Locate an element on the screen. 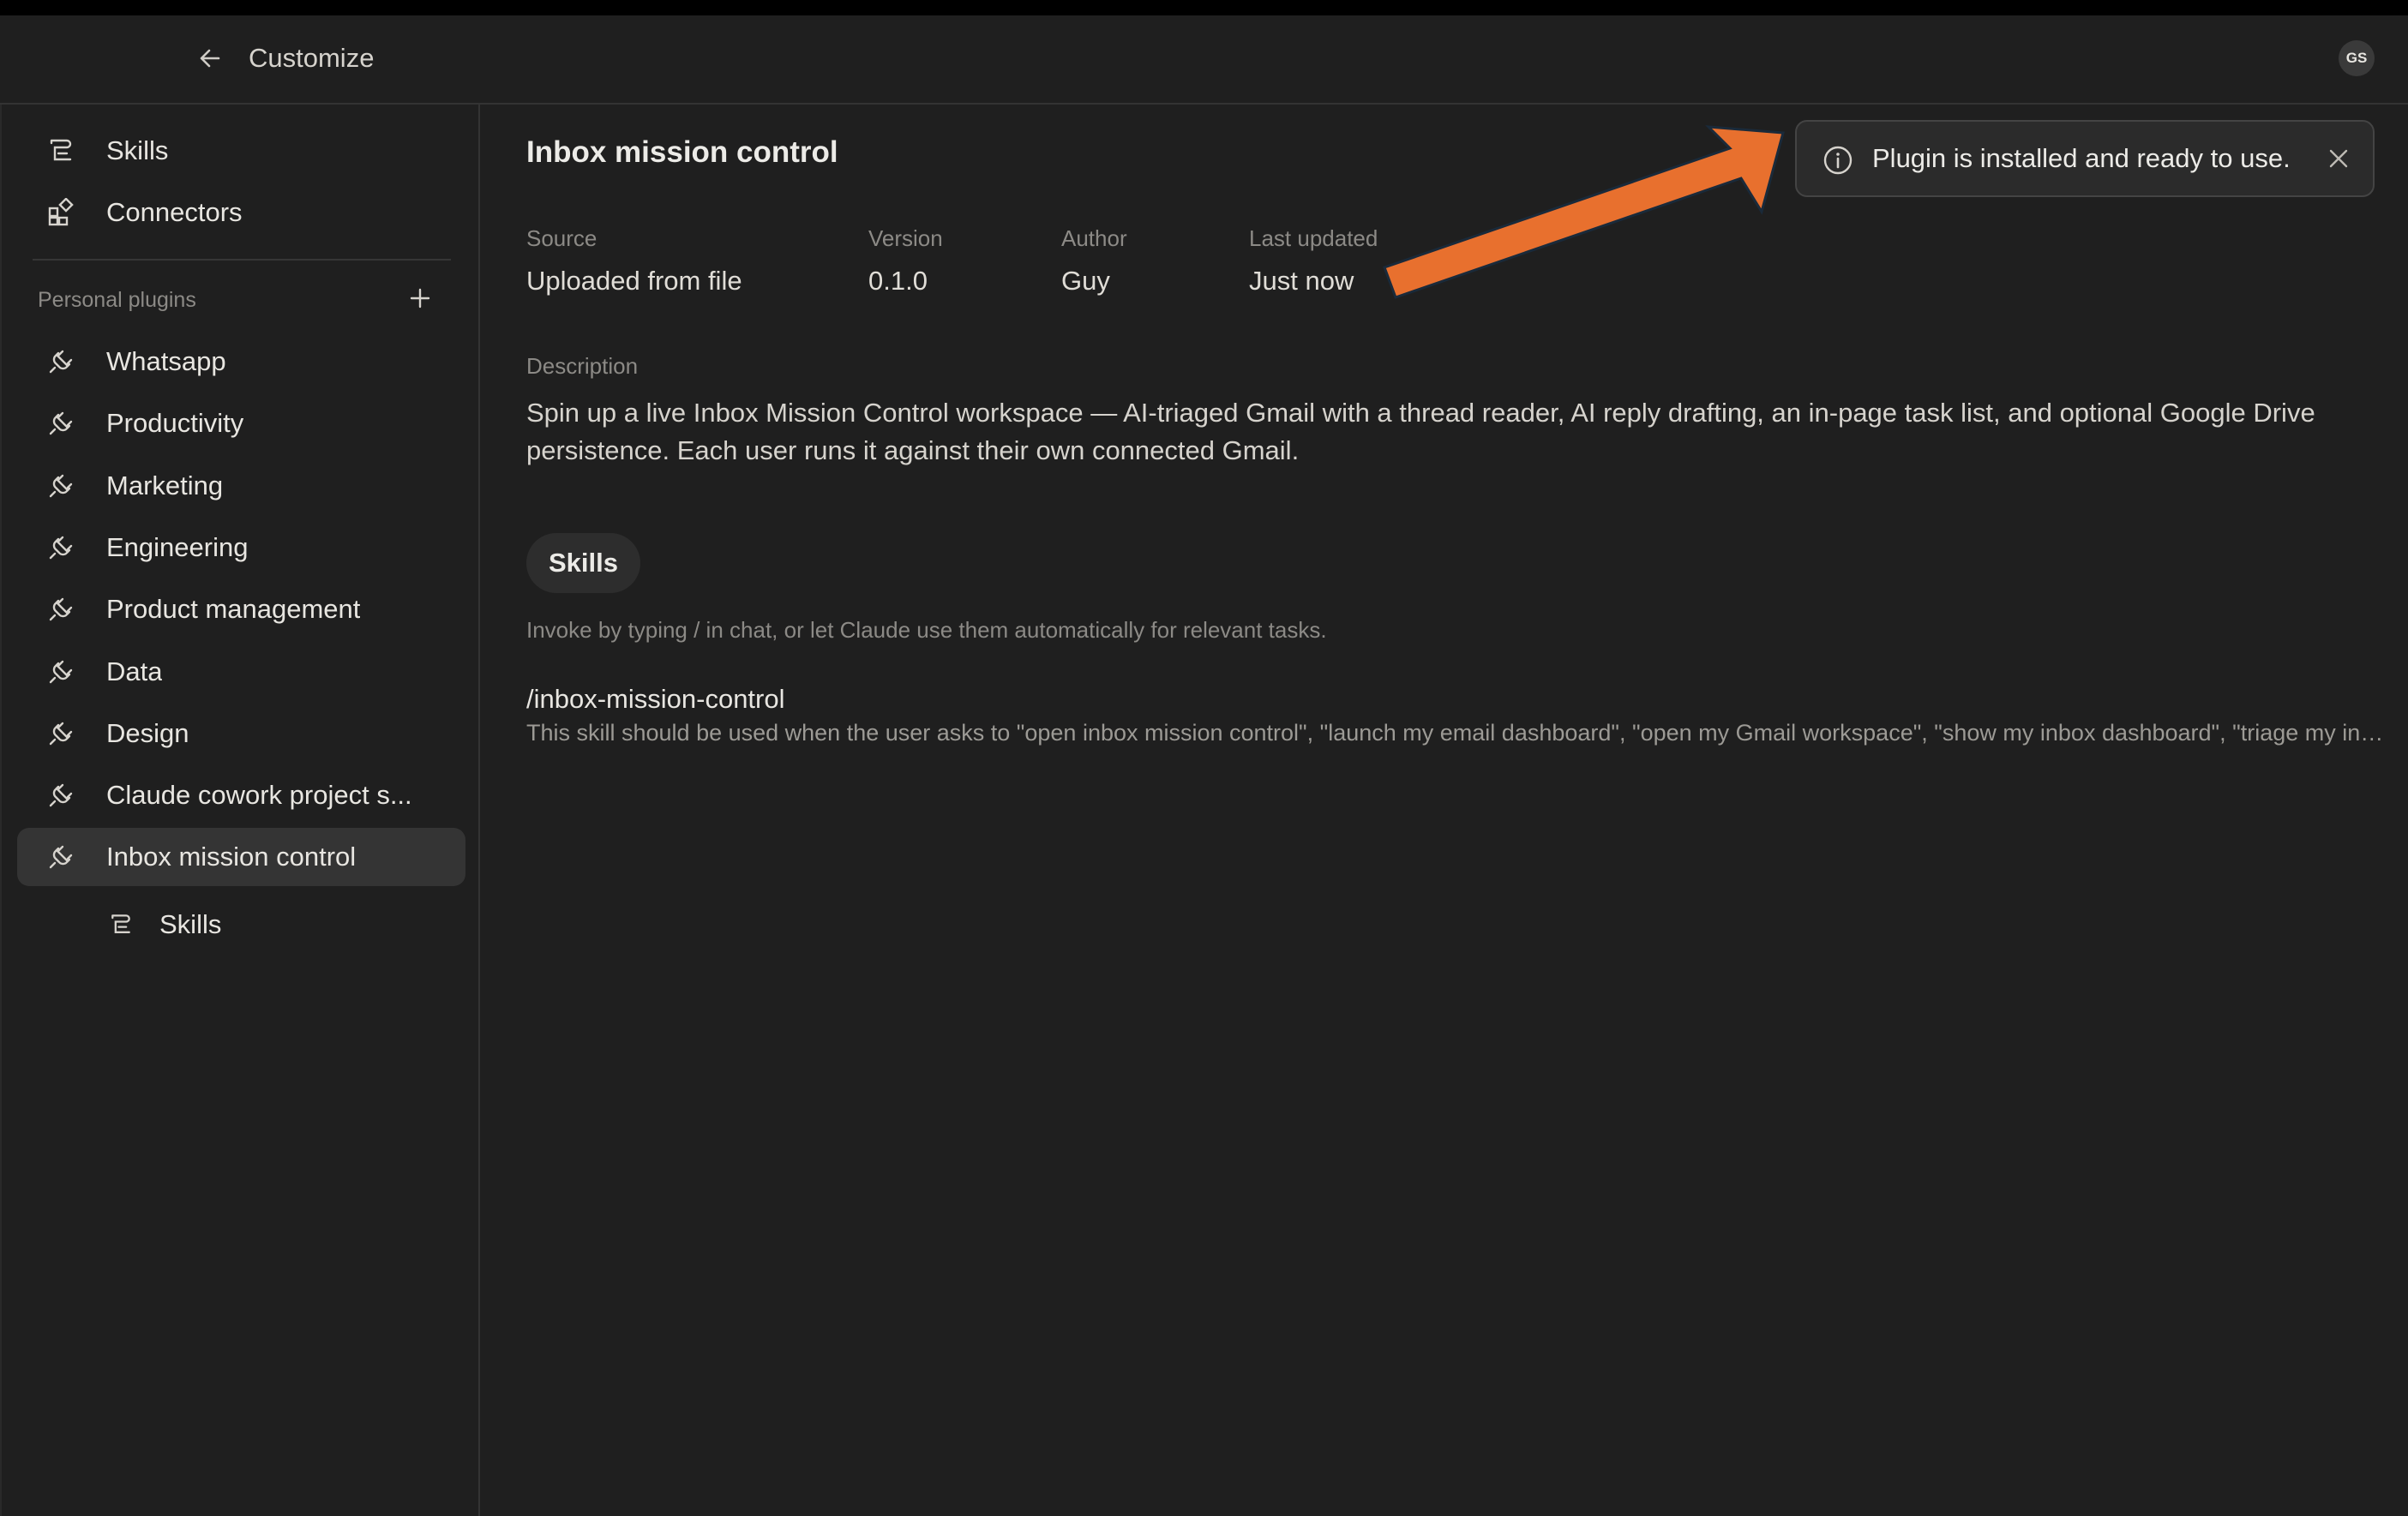  toast-message: Plugin is installed and ready to use. is located at coordinates (2082, 158).